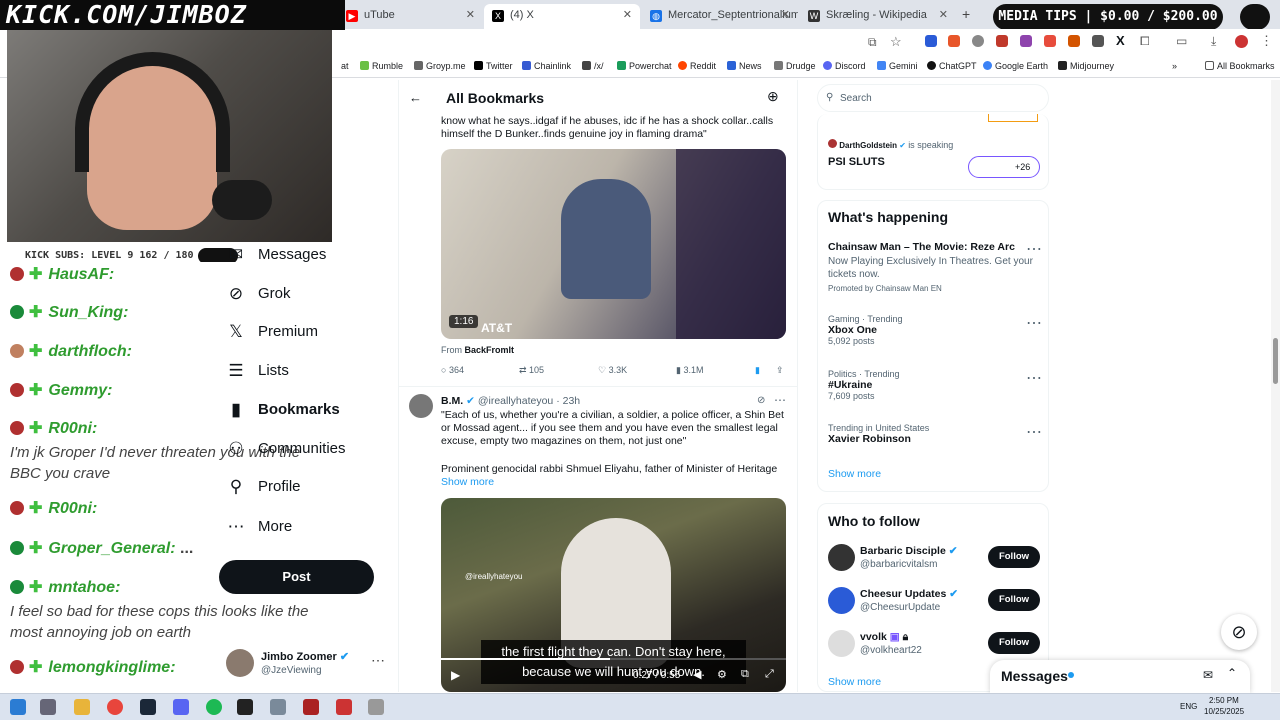 The height and width of the screenshot is (720, 1280). Describe the element at coordinates (1208, 675) in the screenshot. I see `compose-message-icon: ✉` at that location.